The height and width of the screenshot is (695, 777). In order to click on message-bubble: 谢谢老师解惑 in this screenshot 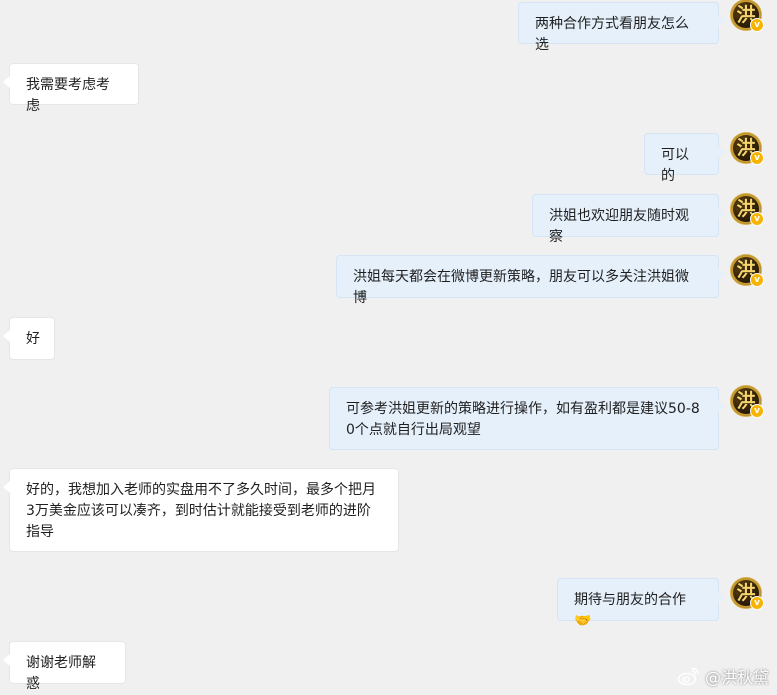, I will do `click(64, 666)`.